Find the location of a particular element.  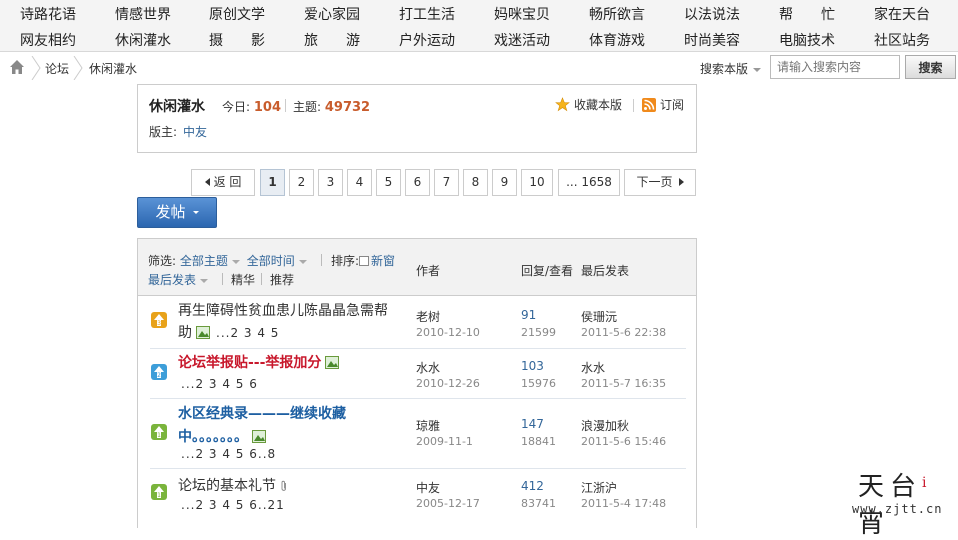

thread-title-wrap: 论坛的基本礼节 is located at coordinates (233, 486).